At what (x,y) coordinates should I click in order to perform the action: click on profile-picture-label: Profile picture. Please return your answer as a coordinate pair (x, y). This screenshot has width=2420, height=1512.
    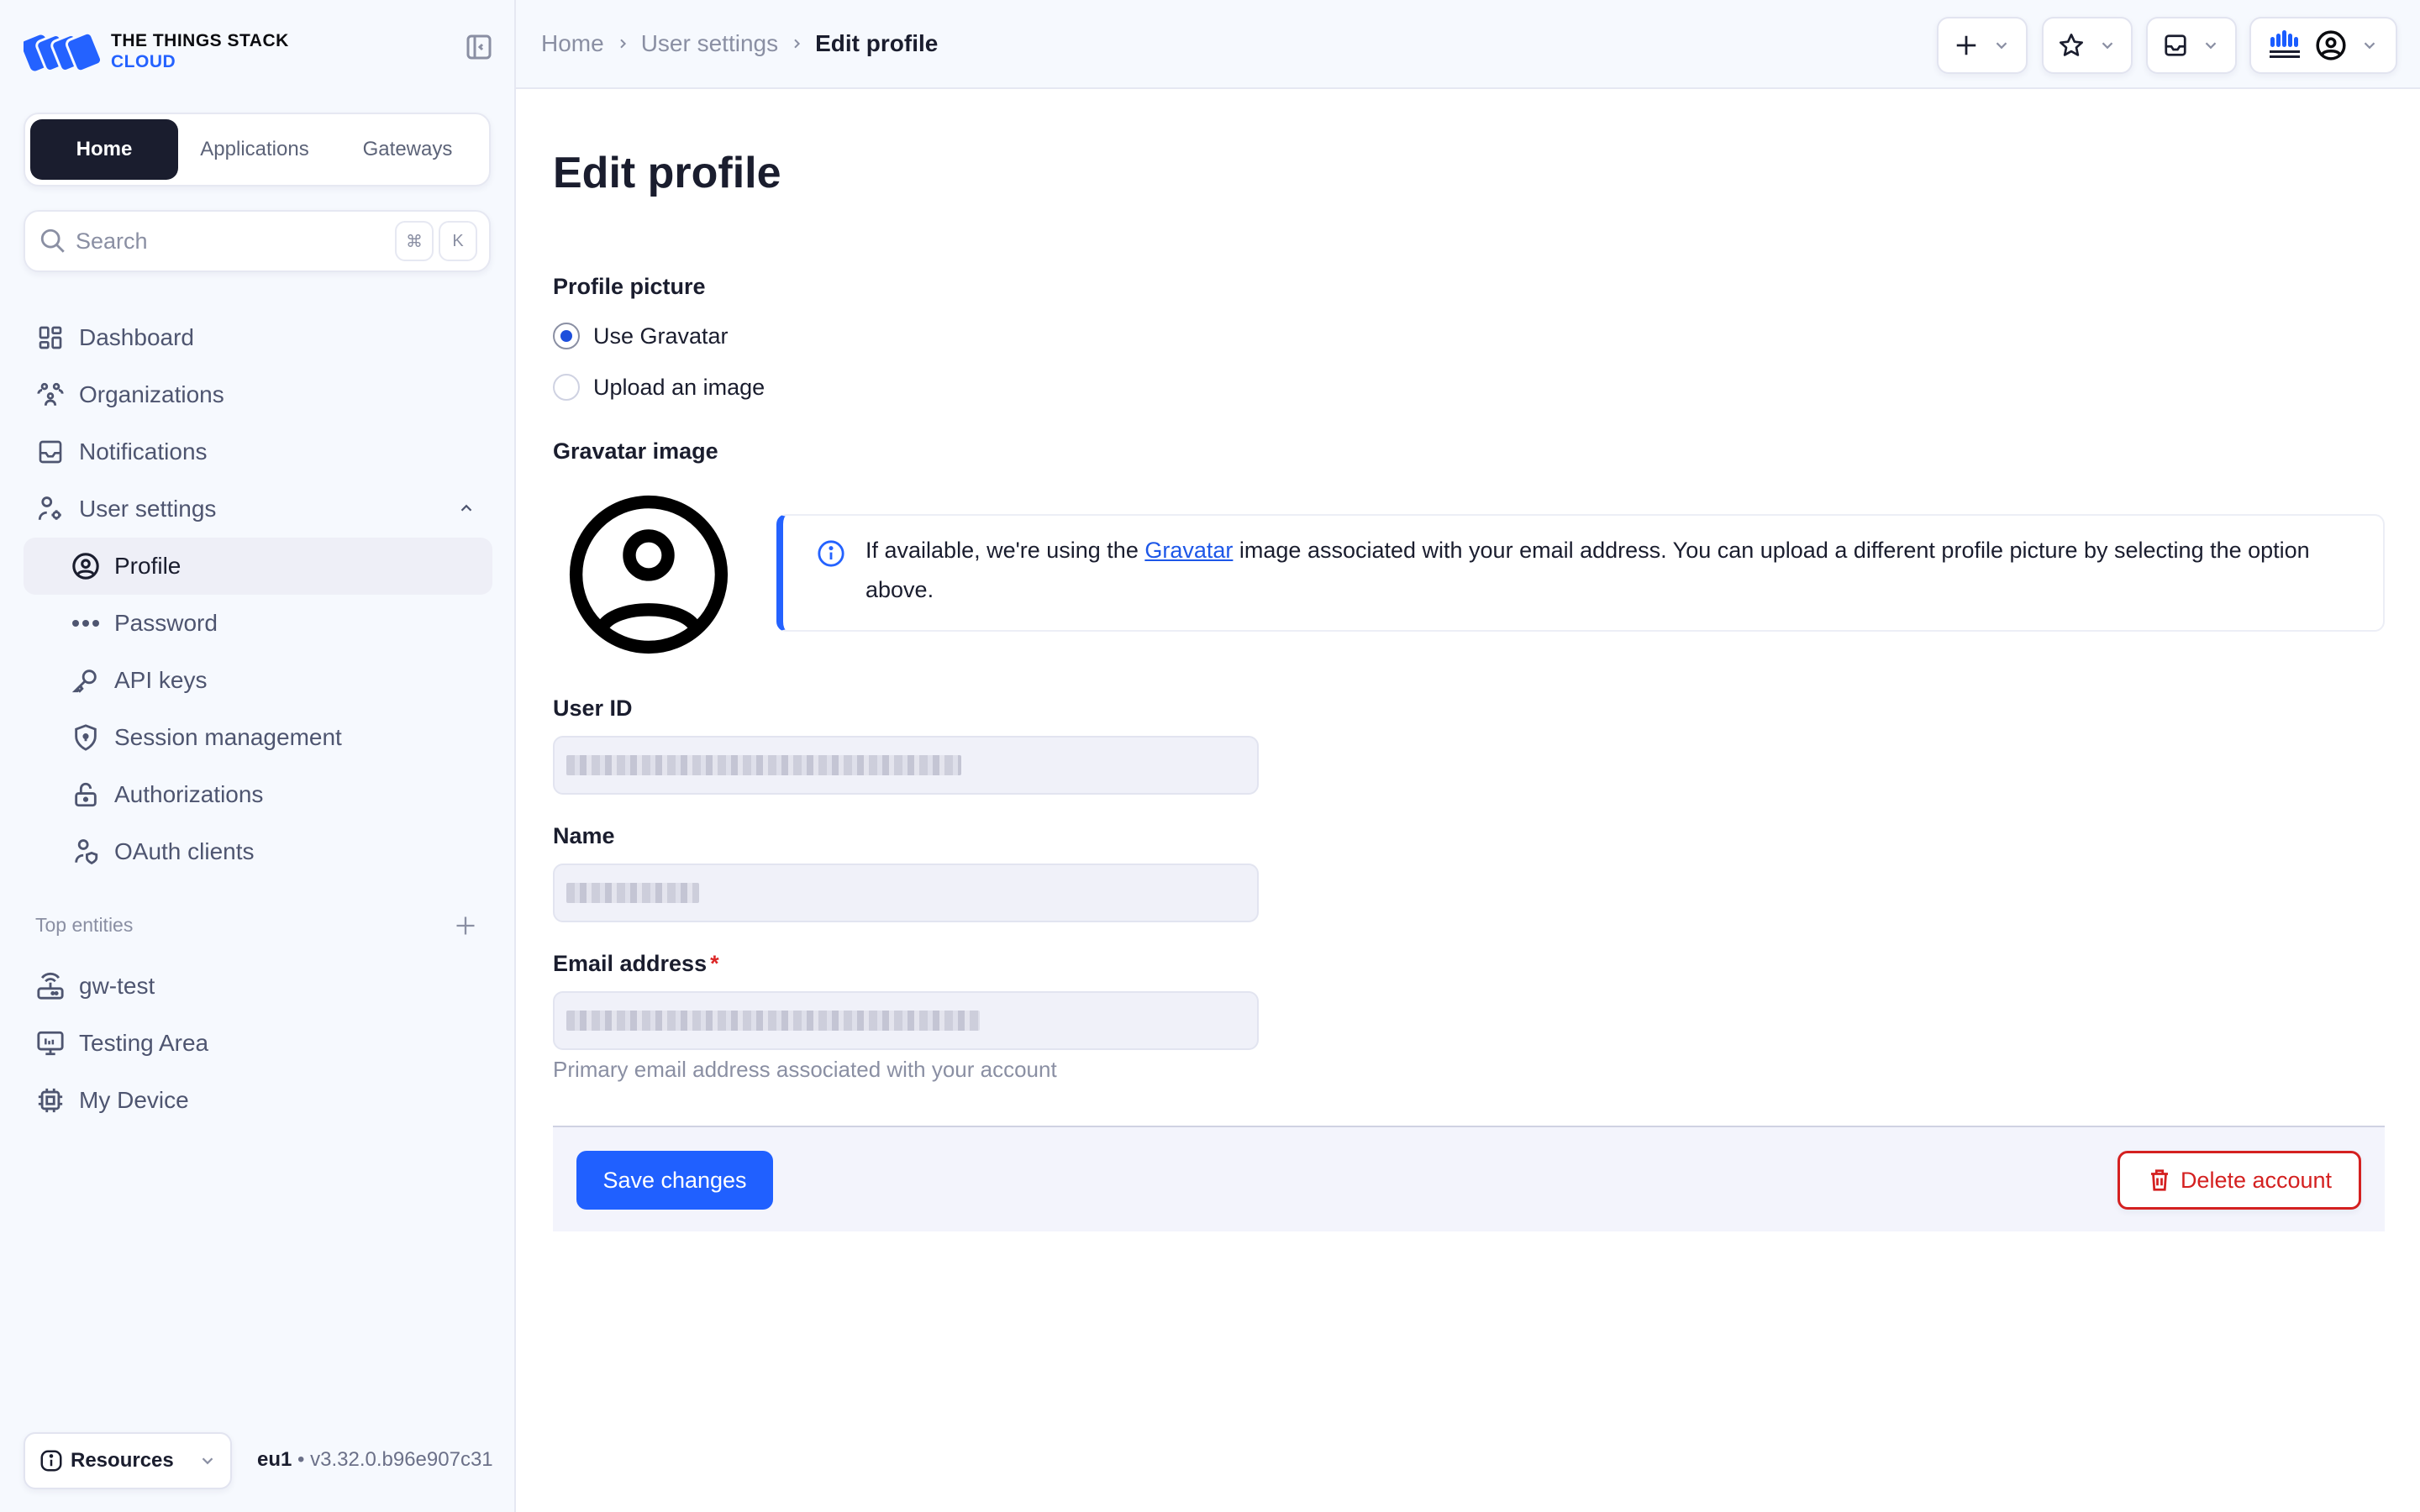
    Looking at the image, I should click on (629, 286).